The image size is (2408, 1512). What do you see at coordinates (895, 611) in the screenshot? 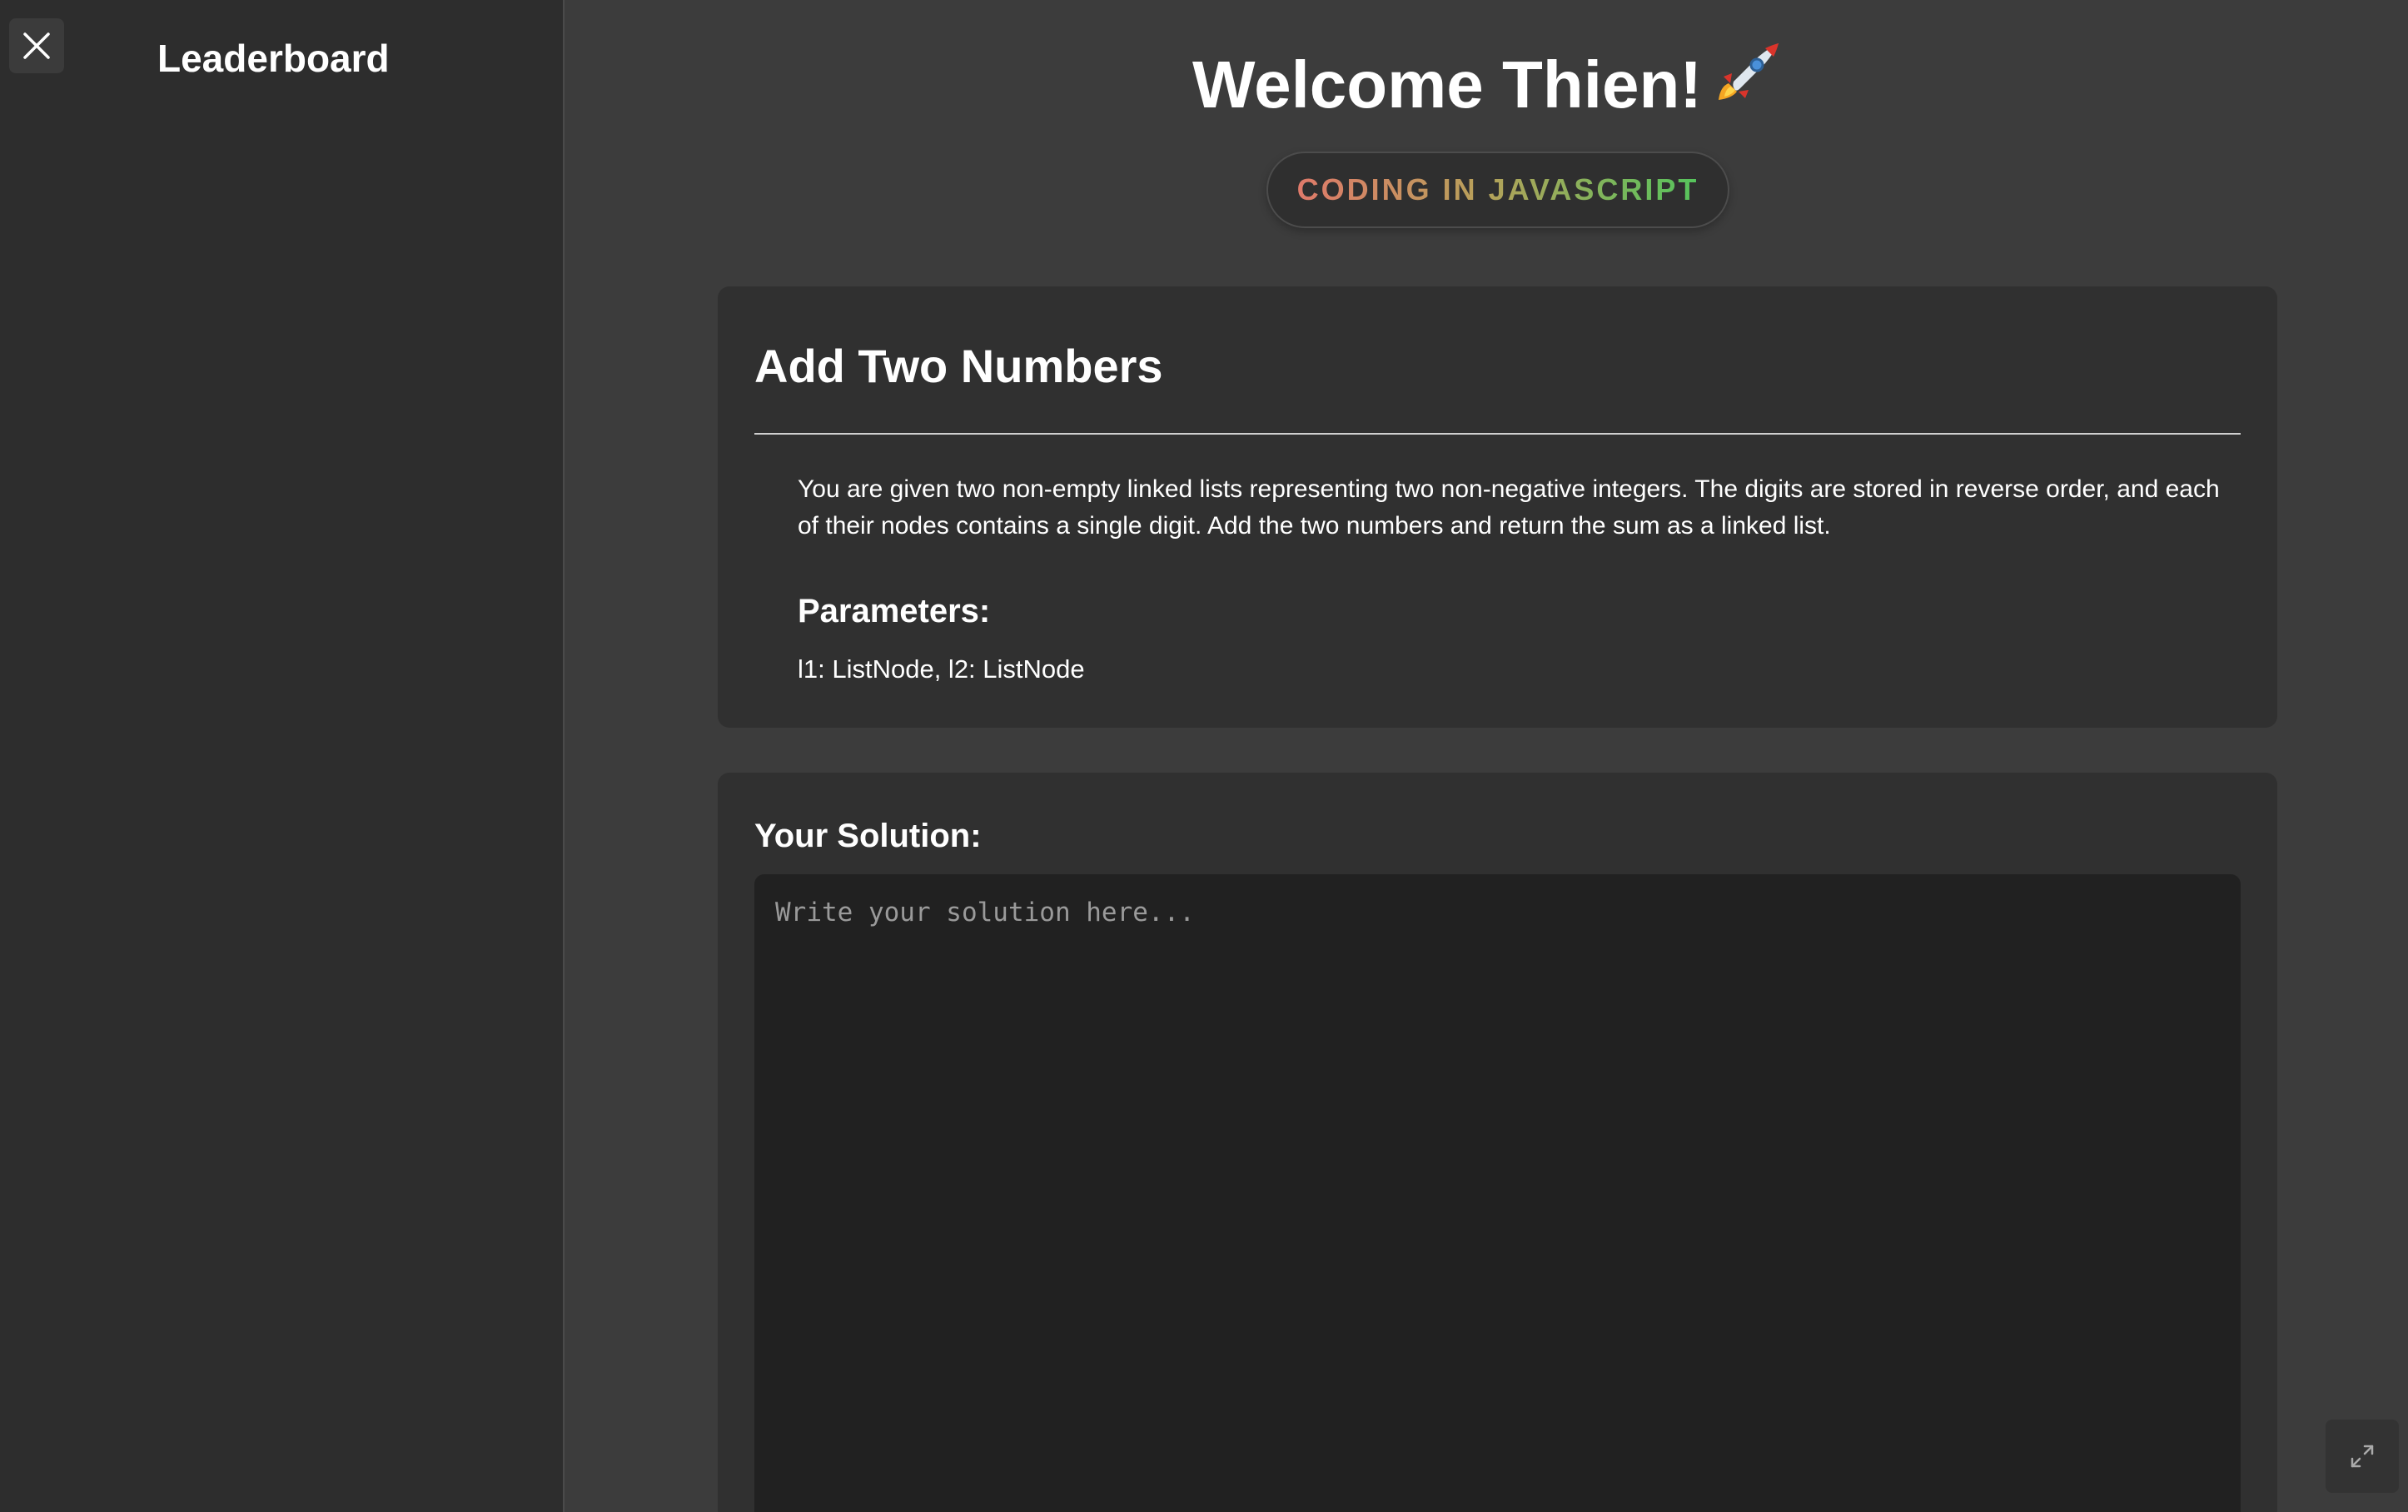
I see `parameters-heading: Parameters:` at bounding box center [895, 611].